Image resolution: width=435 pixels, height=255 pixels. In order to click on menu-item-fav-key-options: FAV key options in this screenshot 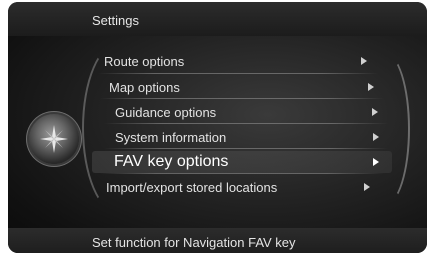, I will do `click(250, 162)`.